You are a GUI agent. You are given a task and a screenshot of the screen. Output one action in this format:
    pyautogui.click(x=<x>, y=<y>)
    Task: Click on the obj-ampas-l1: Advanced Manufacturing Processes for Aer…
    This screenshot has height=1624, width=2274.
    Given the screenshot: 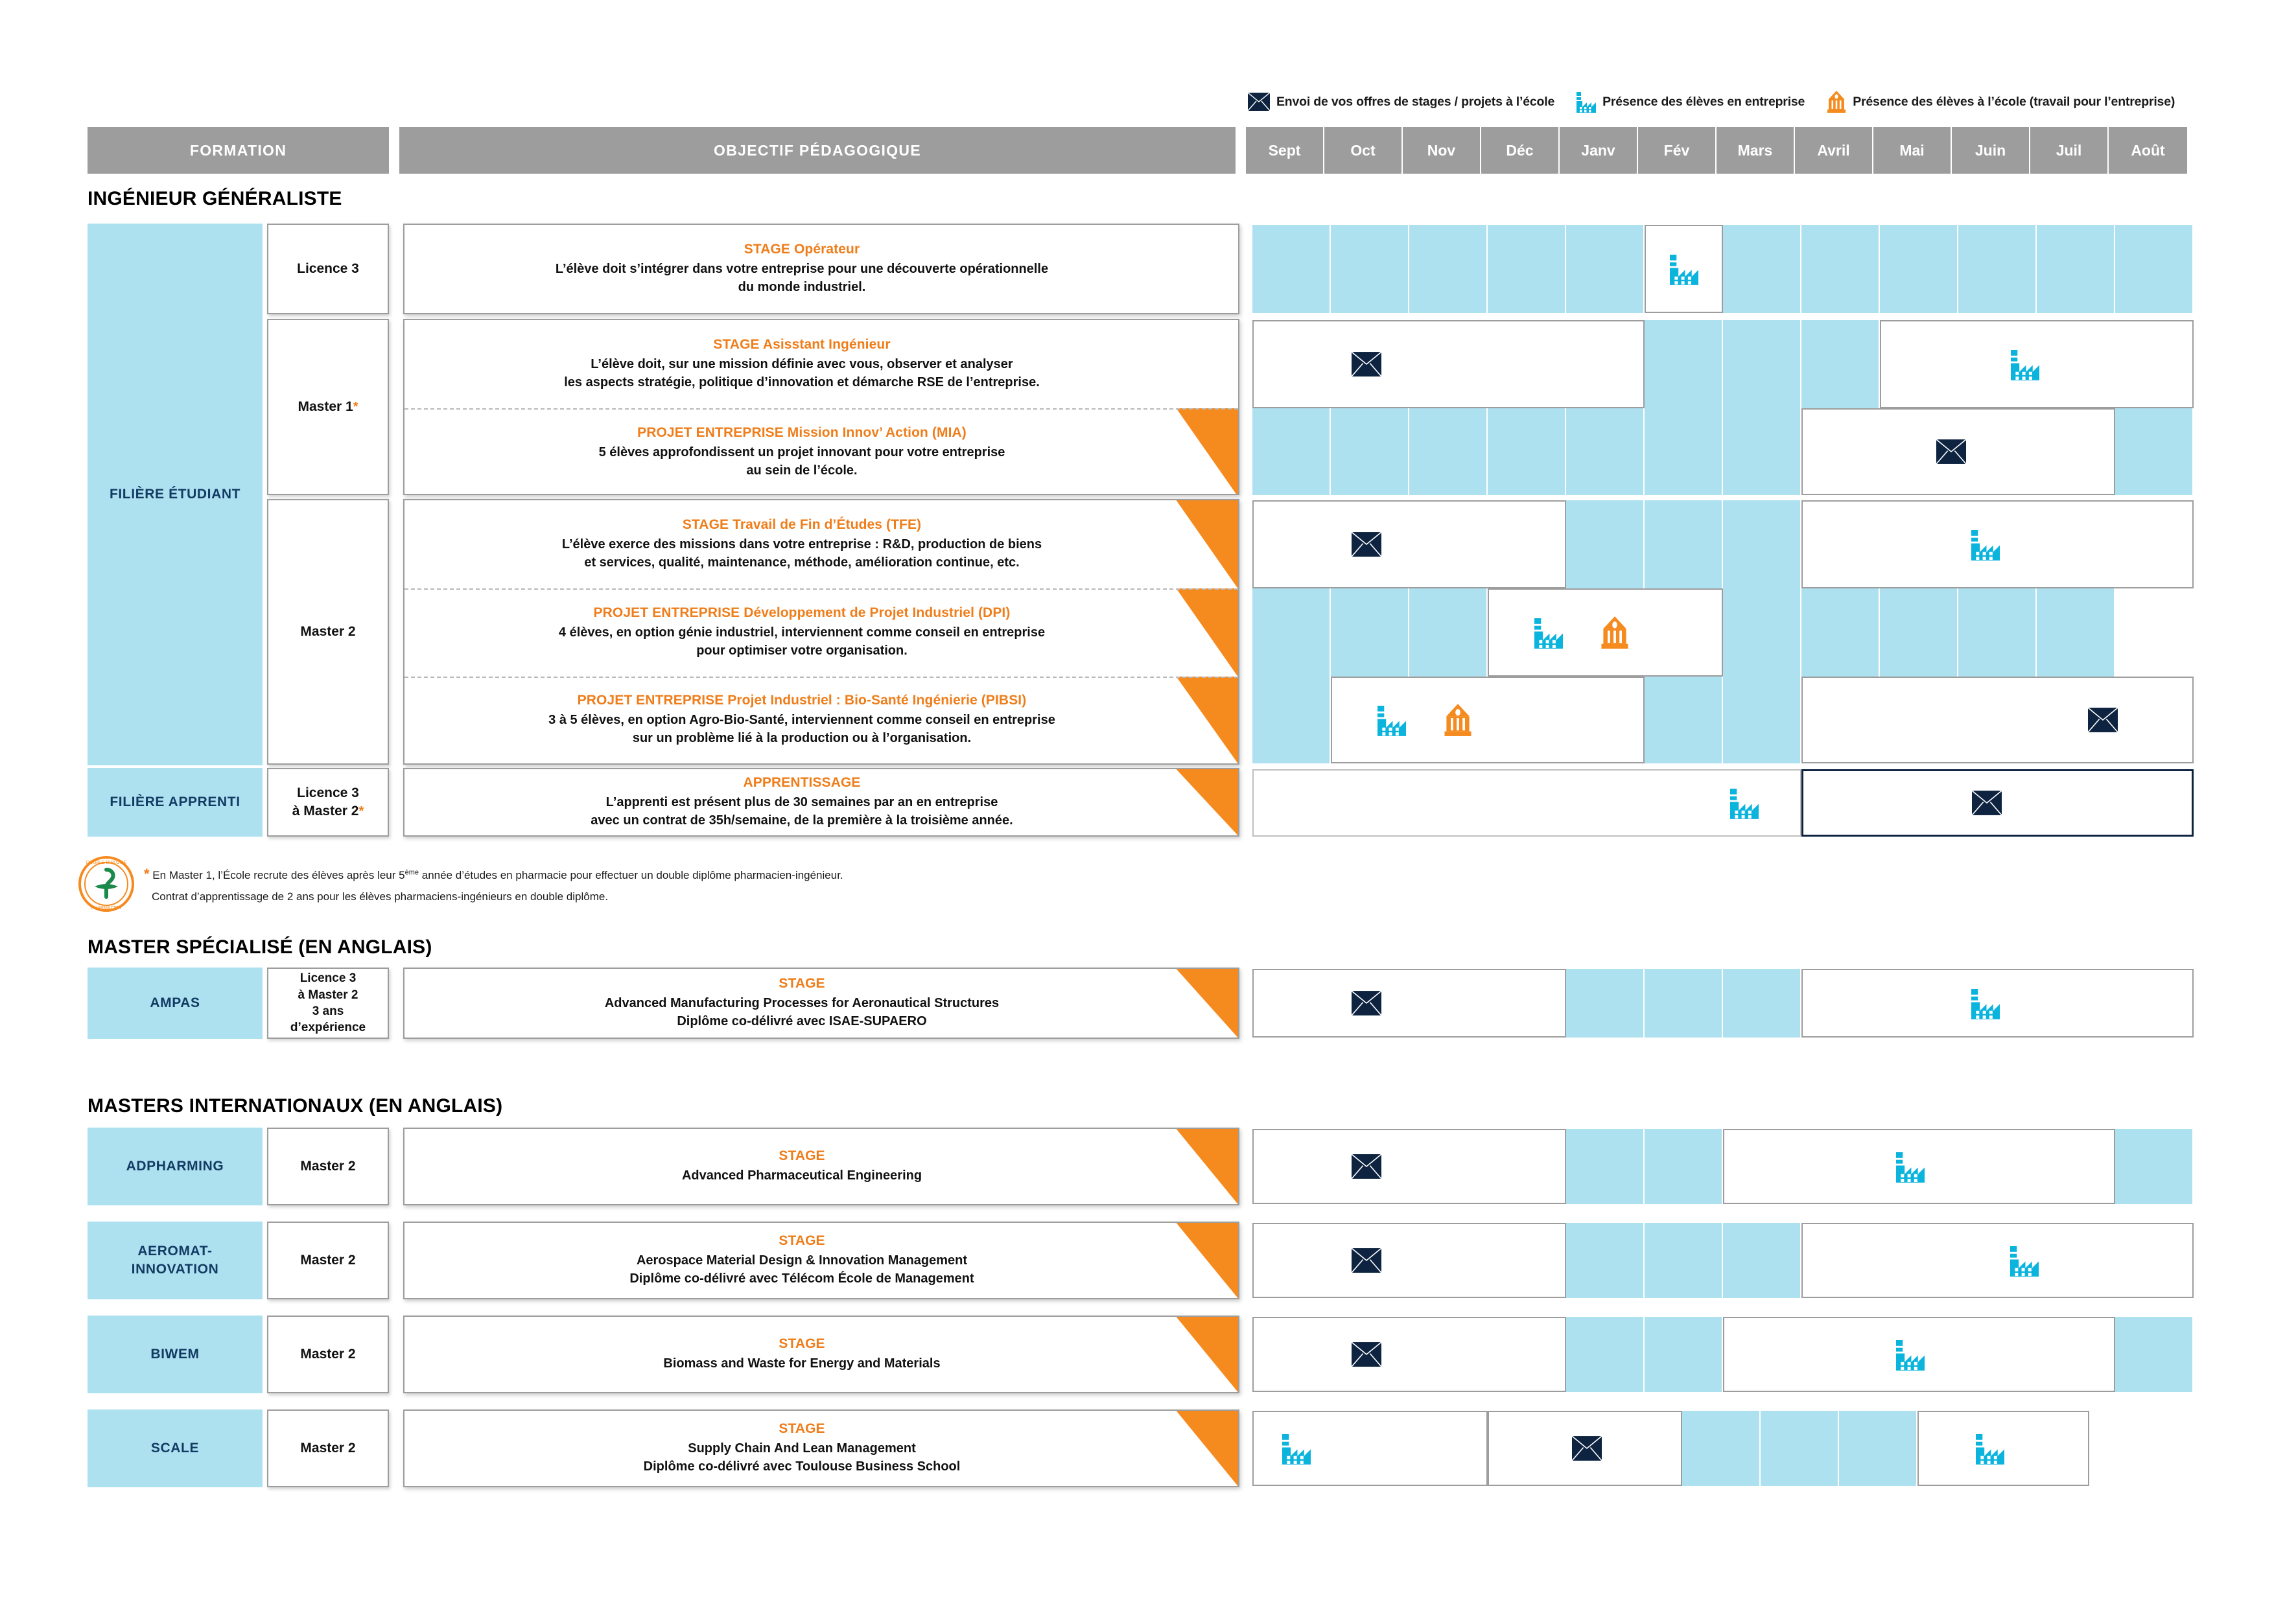 What is the action you would take?
    pyautogui.click(x=802, y=1003)
    